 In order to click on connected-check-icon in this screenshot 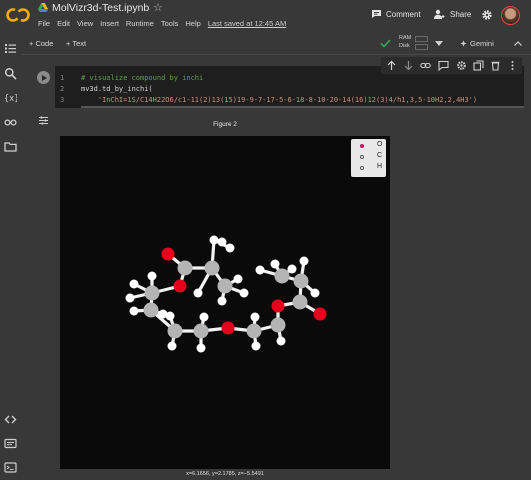, I will do `click(385, 43)`.